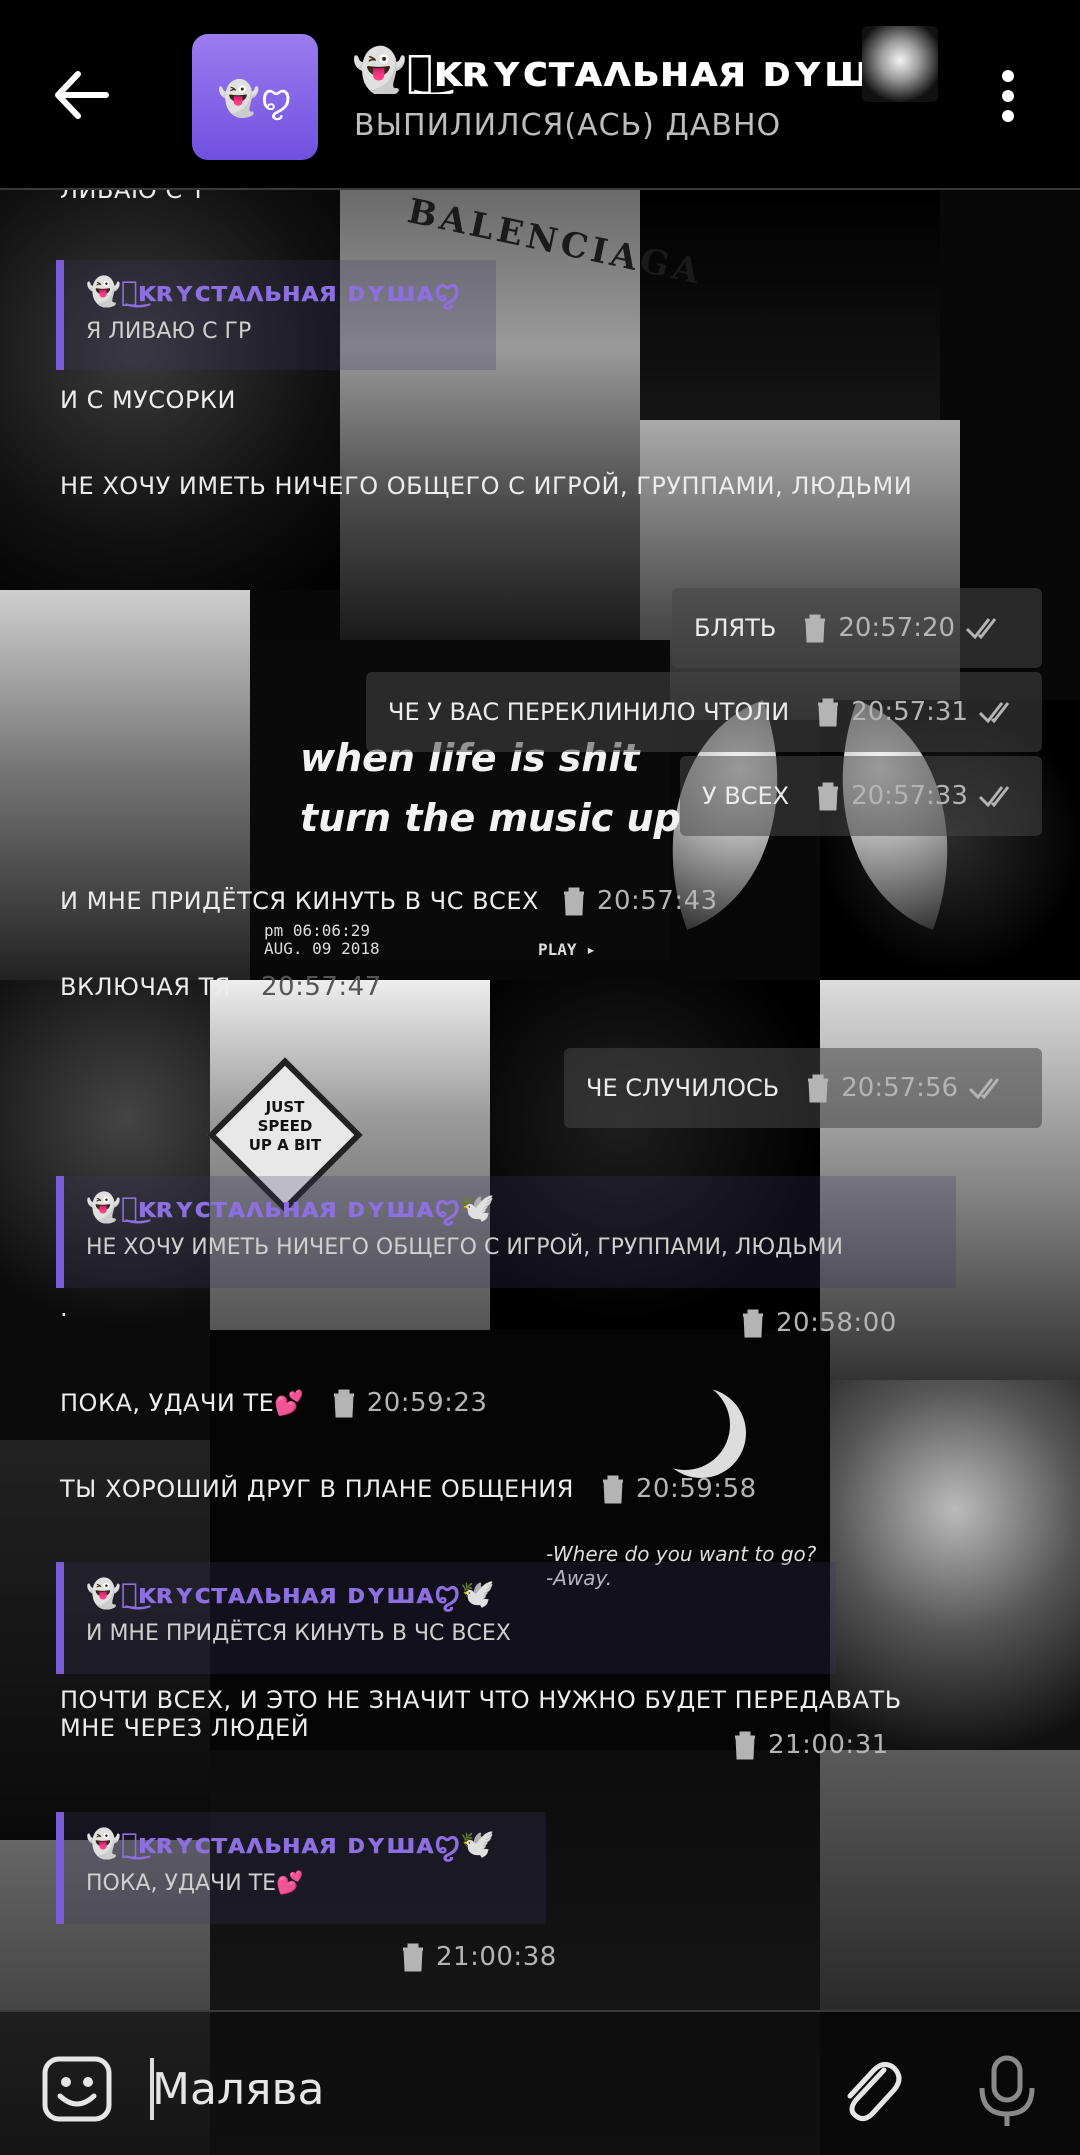 This screenshot has height=2155, width=1080. Describe the element at coordinates (1008, 76) in the screenshot. I see `more-vertical-icon` at that location.